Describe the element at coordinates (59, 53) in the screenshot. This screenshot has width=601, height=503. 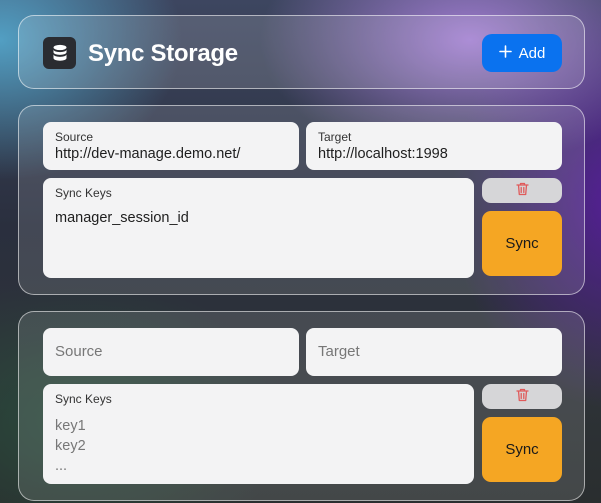
I see `database-icon` at that location.